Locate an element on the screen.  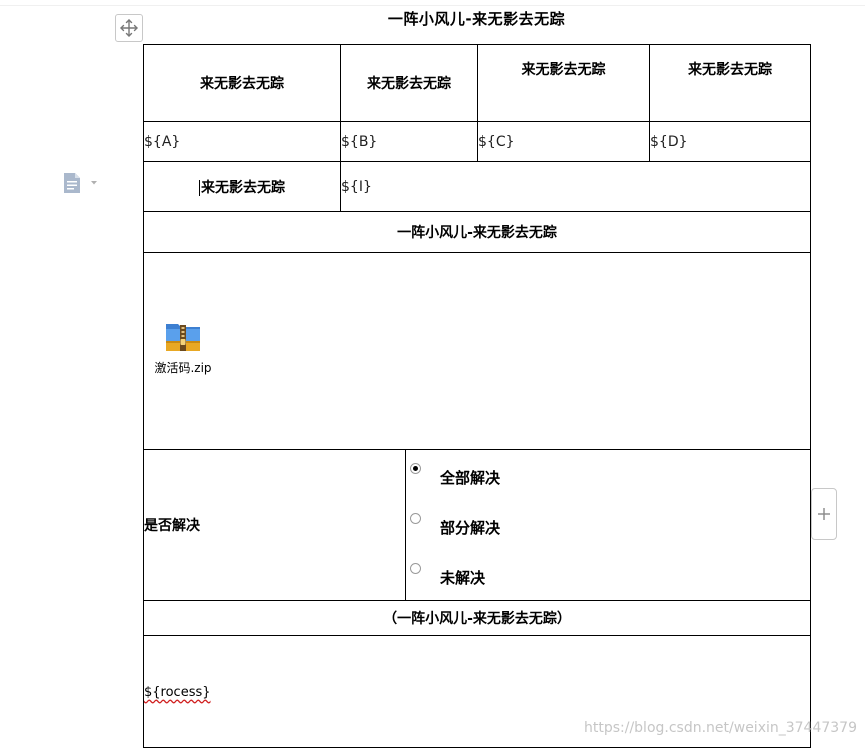
radio-option-partial: 部分解决 is located at coordinates (608, 525).